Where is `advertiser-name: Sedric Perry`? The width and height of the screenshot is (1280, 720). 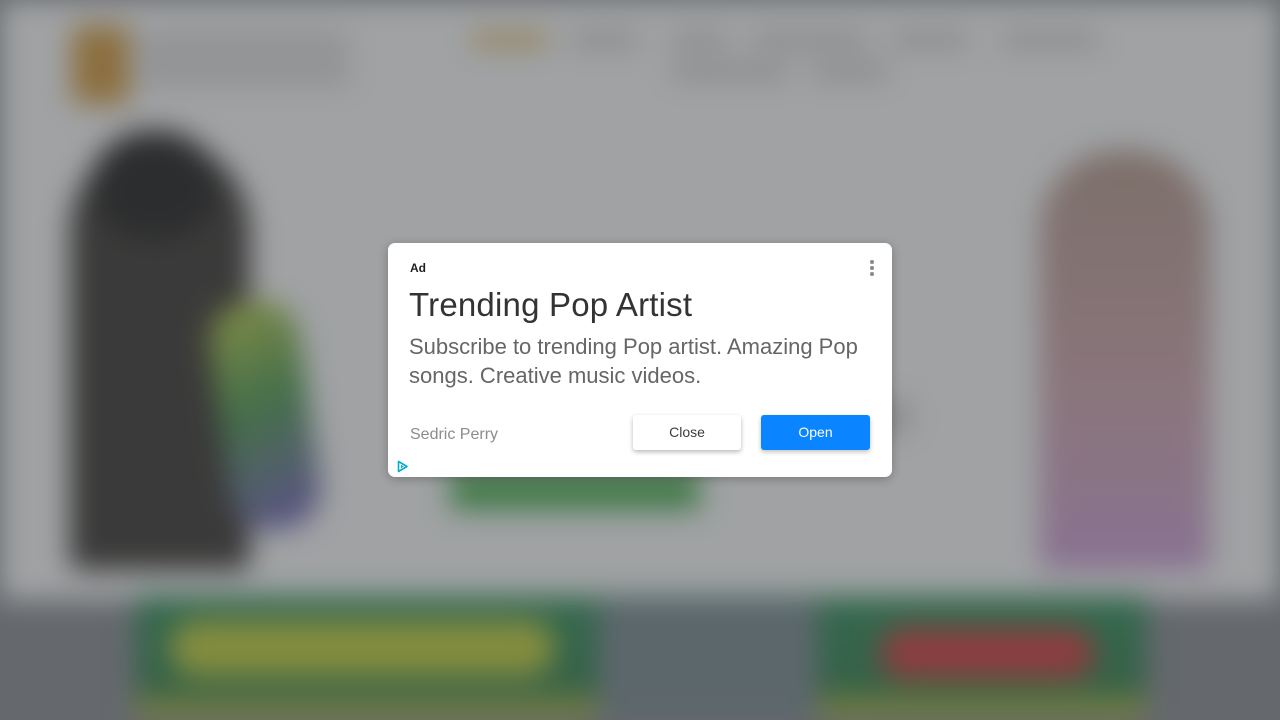
advertiser-name: Sedric Perry is located at coordinates (454, 435).